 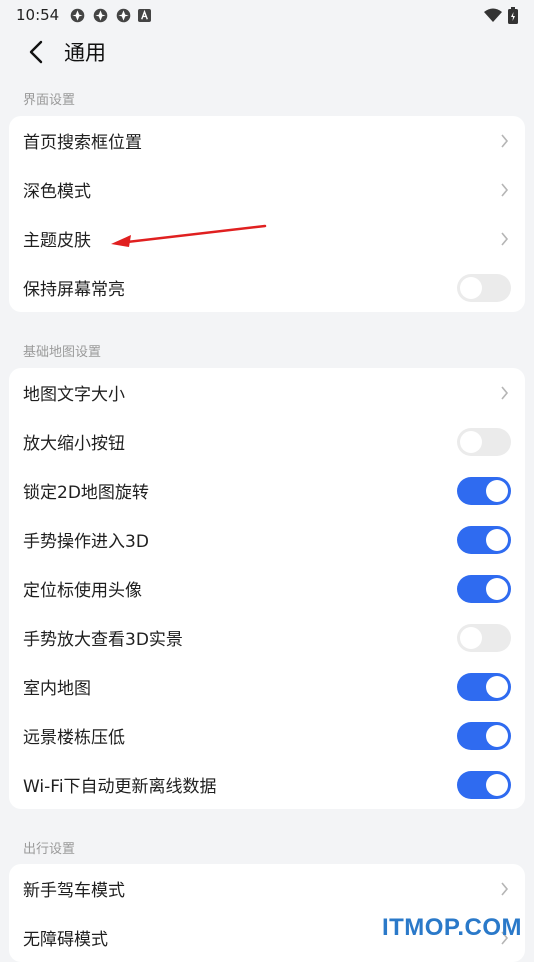 I want to click on toggle-lower-distant-buildings, so click(x=484, y=736).